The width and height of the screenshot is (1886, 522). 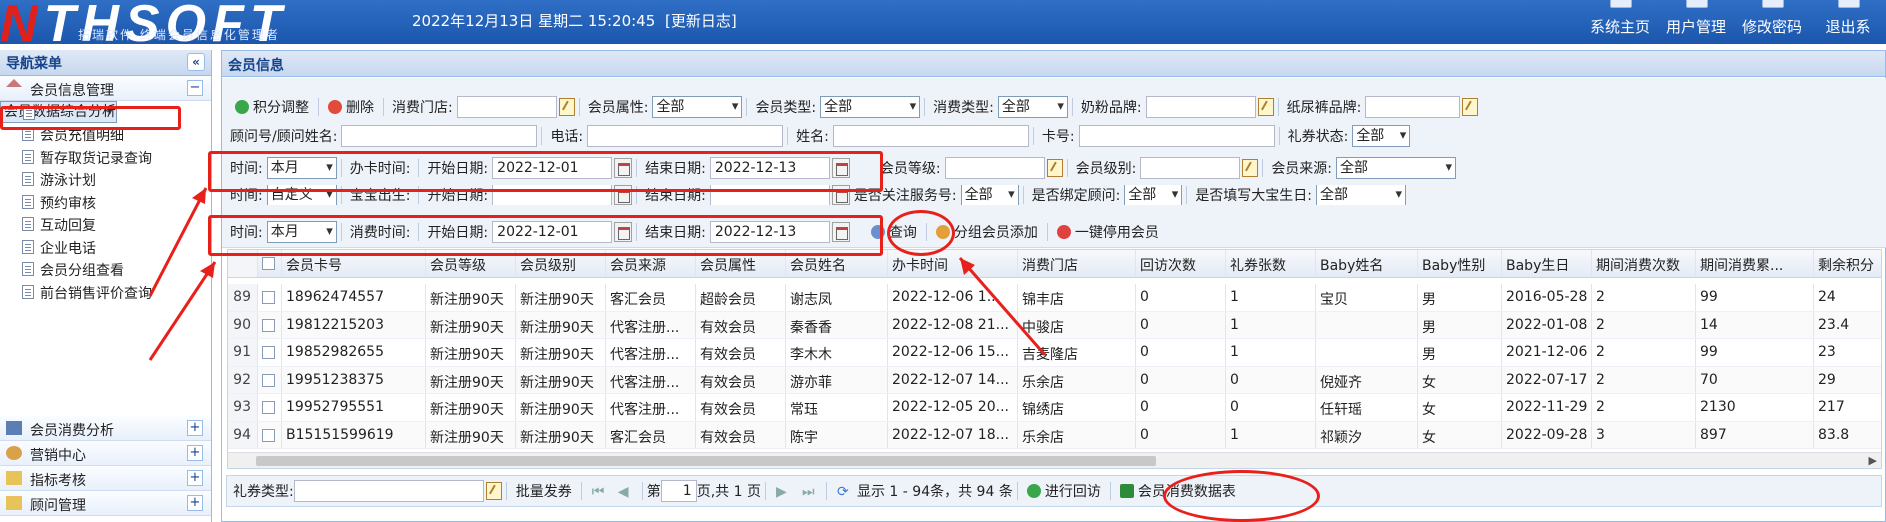 What do you see at coordinates (105, 478) in the screenshot?
I see `sidebar-group-kpi: 指标考核 +` at bounding box center [105, 478].